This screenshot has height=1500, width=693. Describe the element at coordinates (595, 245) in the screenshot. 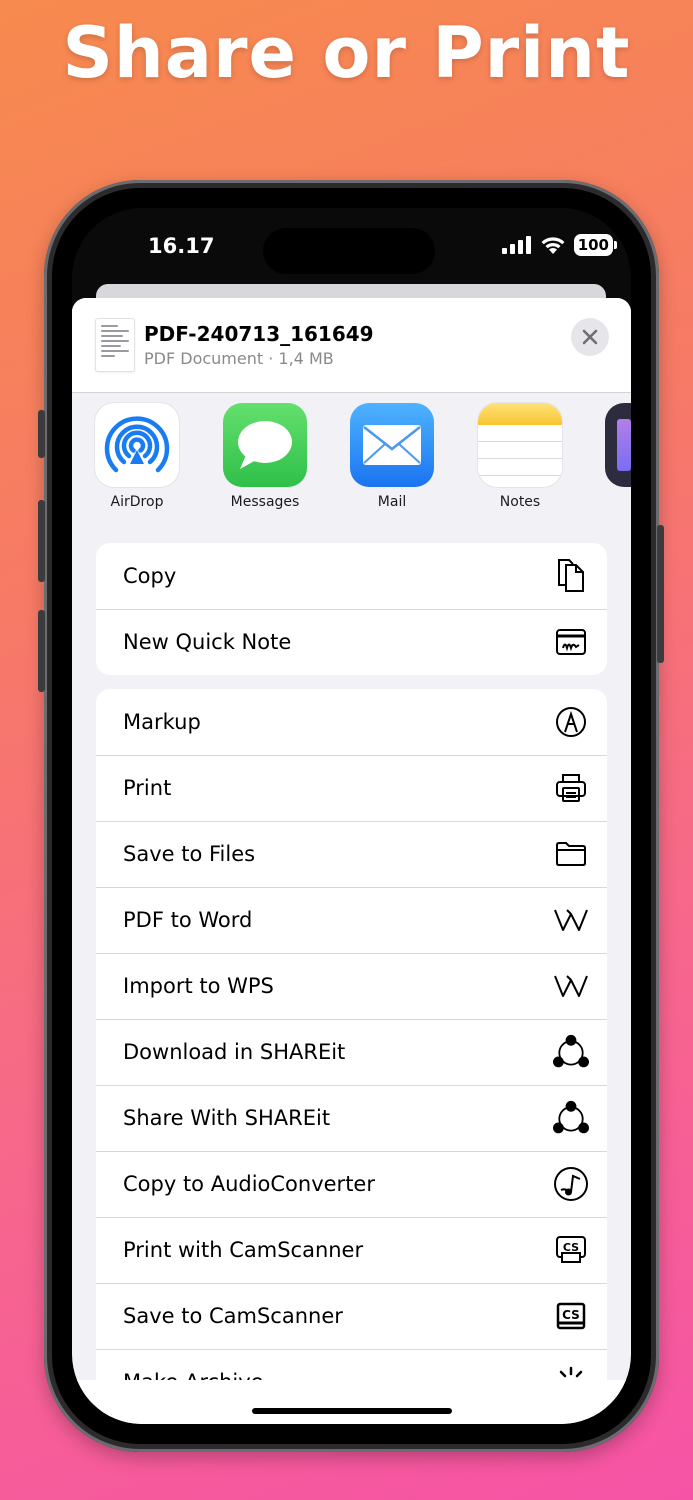

I see `battery-indicator: 100` at that location.